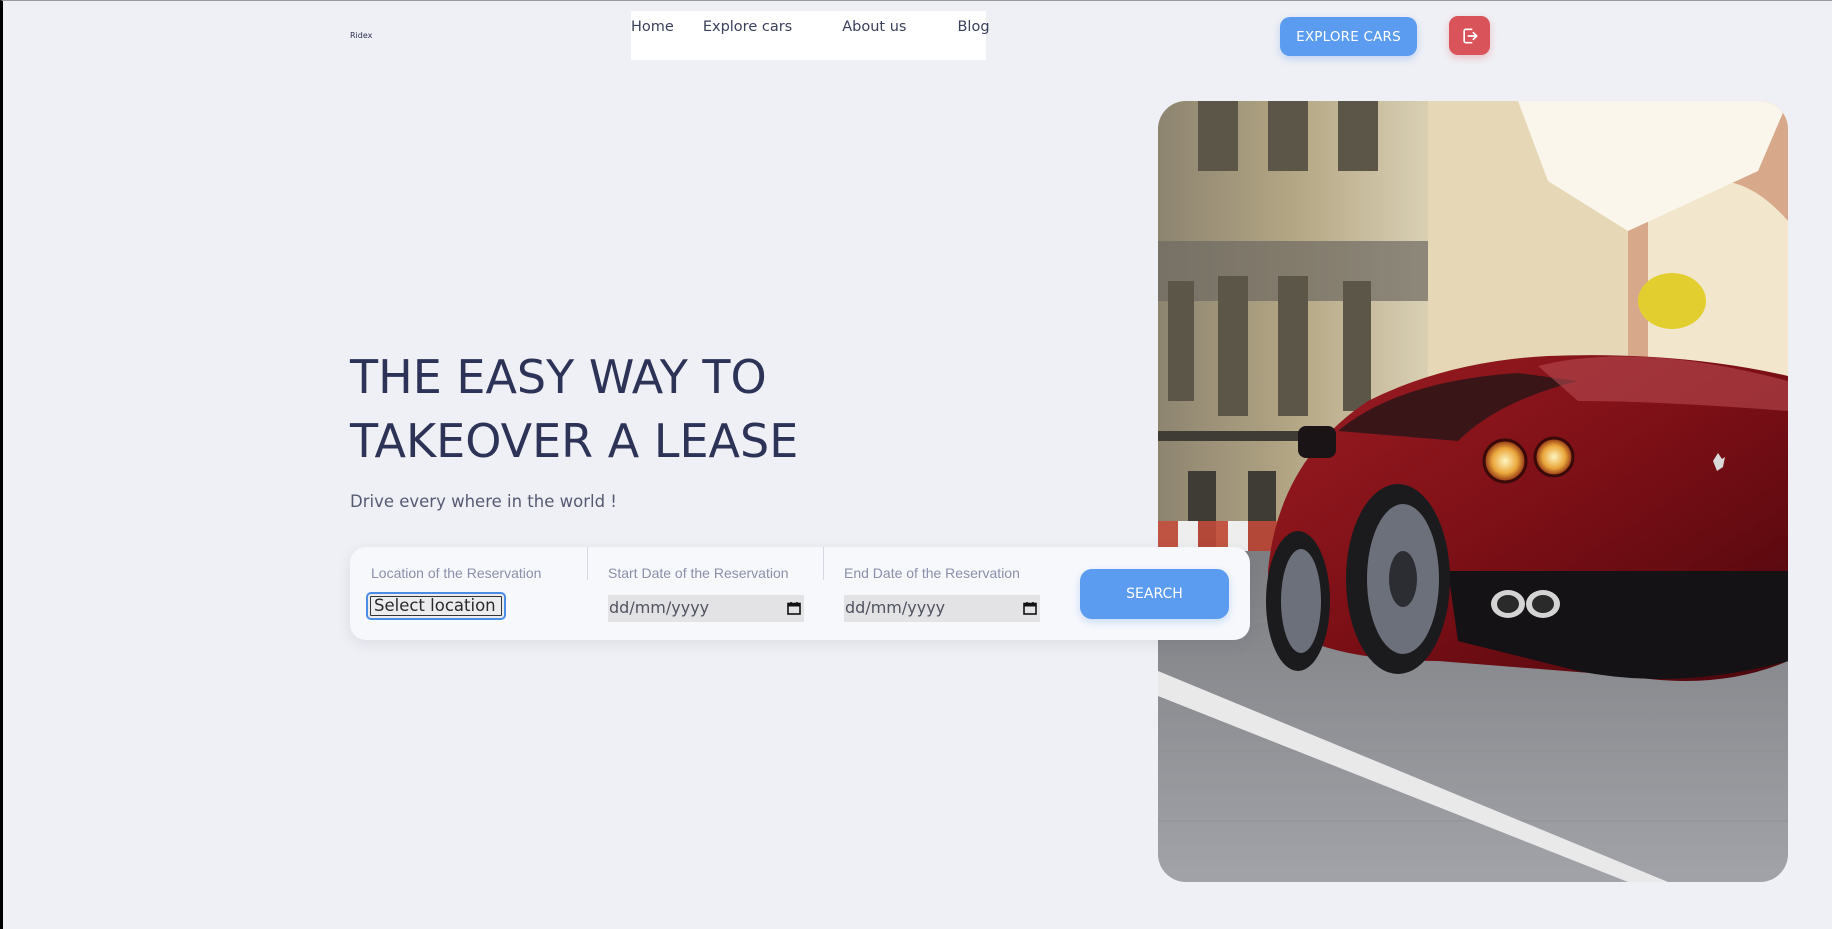 This screenshot has height=929, width=1832. I want to click on hero-subtitle: Drive every where in the world !, so click(483, 501).